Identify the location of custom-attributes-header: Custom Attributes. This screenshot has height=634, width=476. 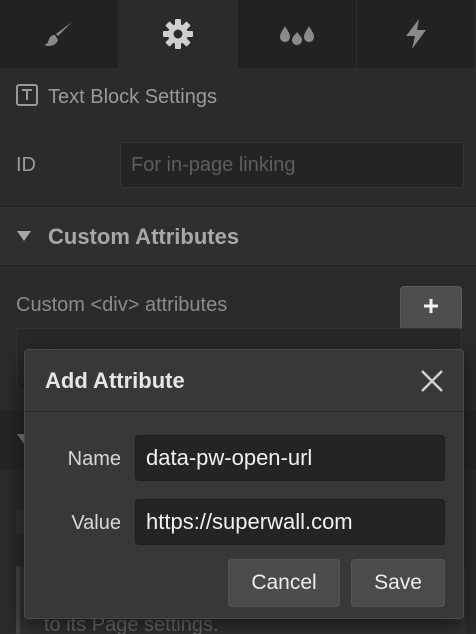
(238, 236).